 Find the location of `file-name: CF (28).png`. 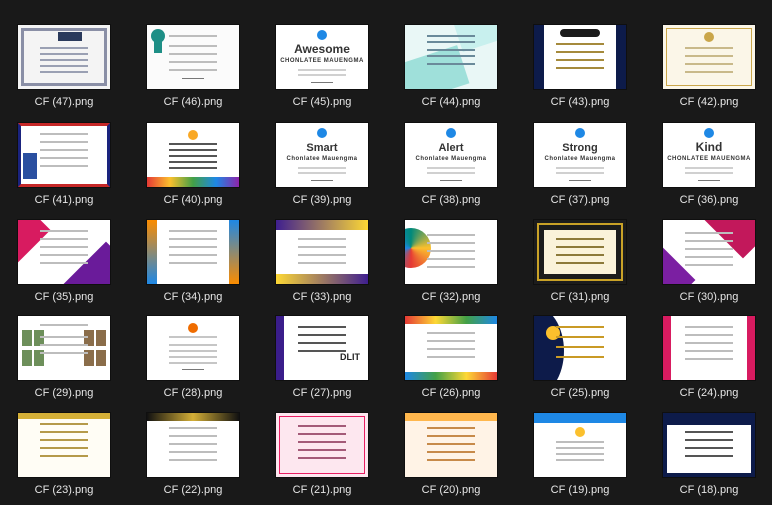

file-name: CF (28).png is located at coordinates (193, 393).